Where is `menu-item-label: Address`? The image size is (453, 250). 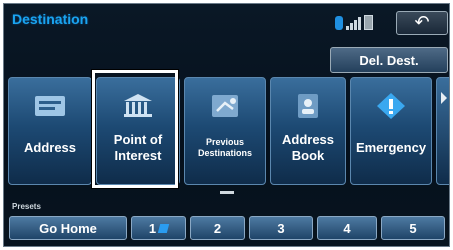 menu-item-label: Address is located at coordinates (50, 147).